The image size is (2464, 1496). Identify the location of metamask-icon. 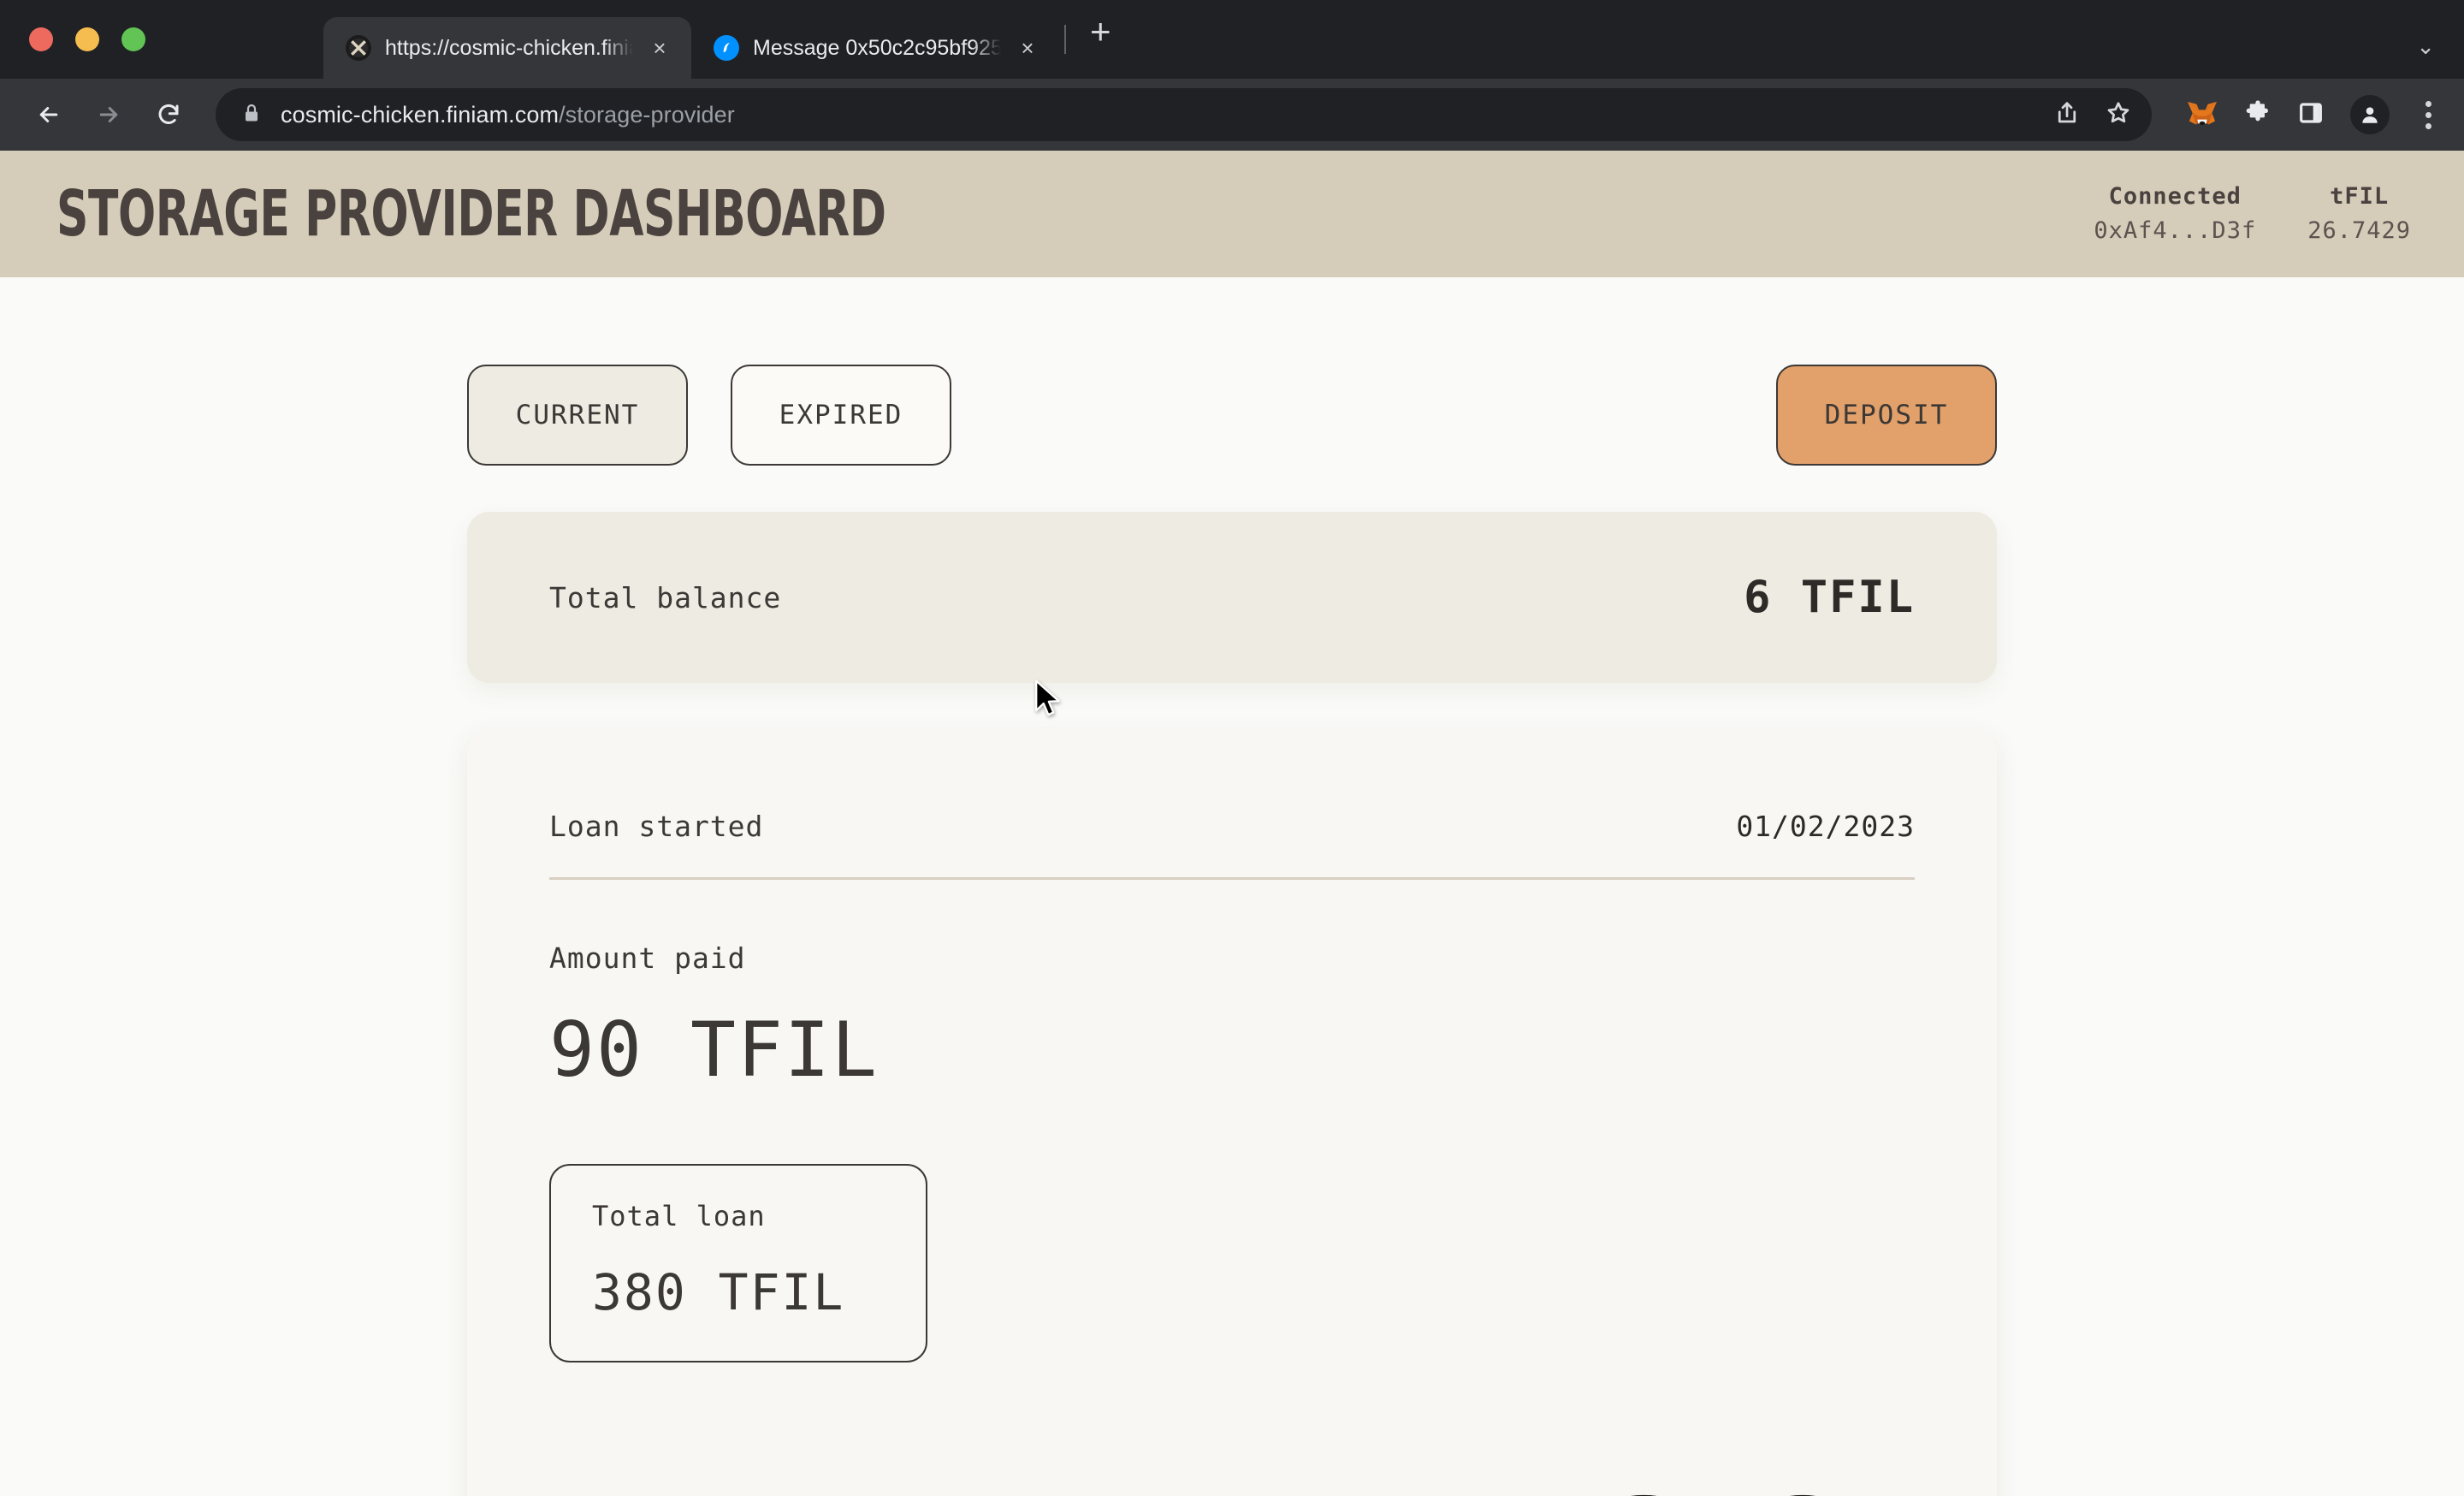
(2202, 114).